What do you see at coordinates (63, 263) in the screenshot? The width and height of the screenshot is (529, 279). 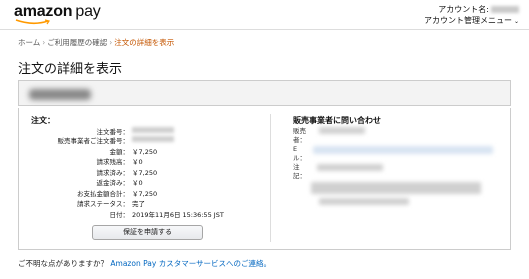 I see `help-question: ご不明な点がありますか？` at bounding box center [63, 263].